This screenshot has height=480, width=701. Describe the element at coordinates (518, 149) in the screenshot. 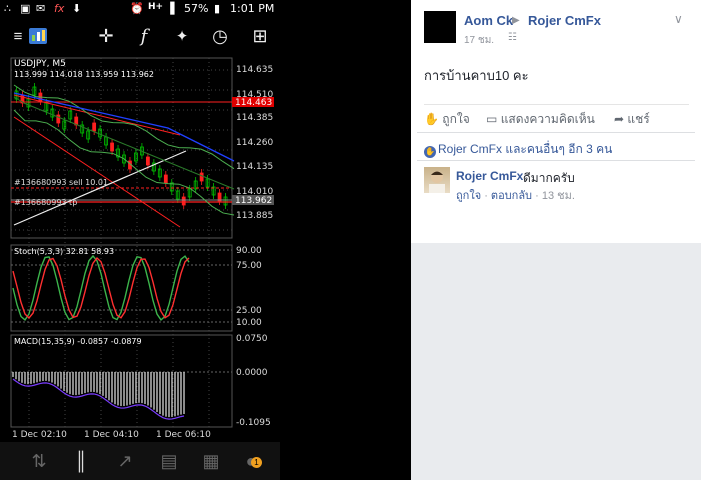

I see `likes-summary: ✋ Rojer CmFx และคนอื่นๆ อีก 3 คน` at that location.